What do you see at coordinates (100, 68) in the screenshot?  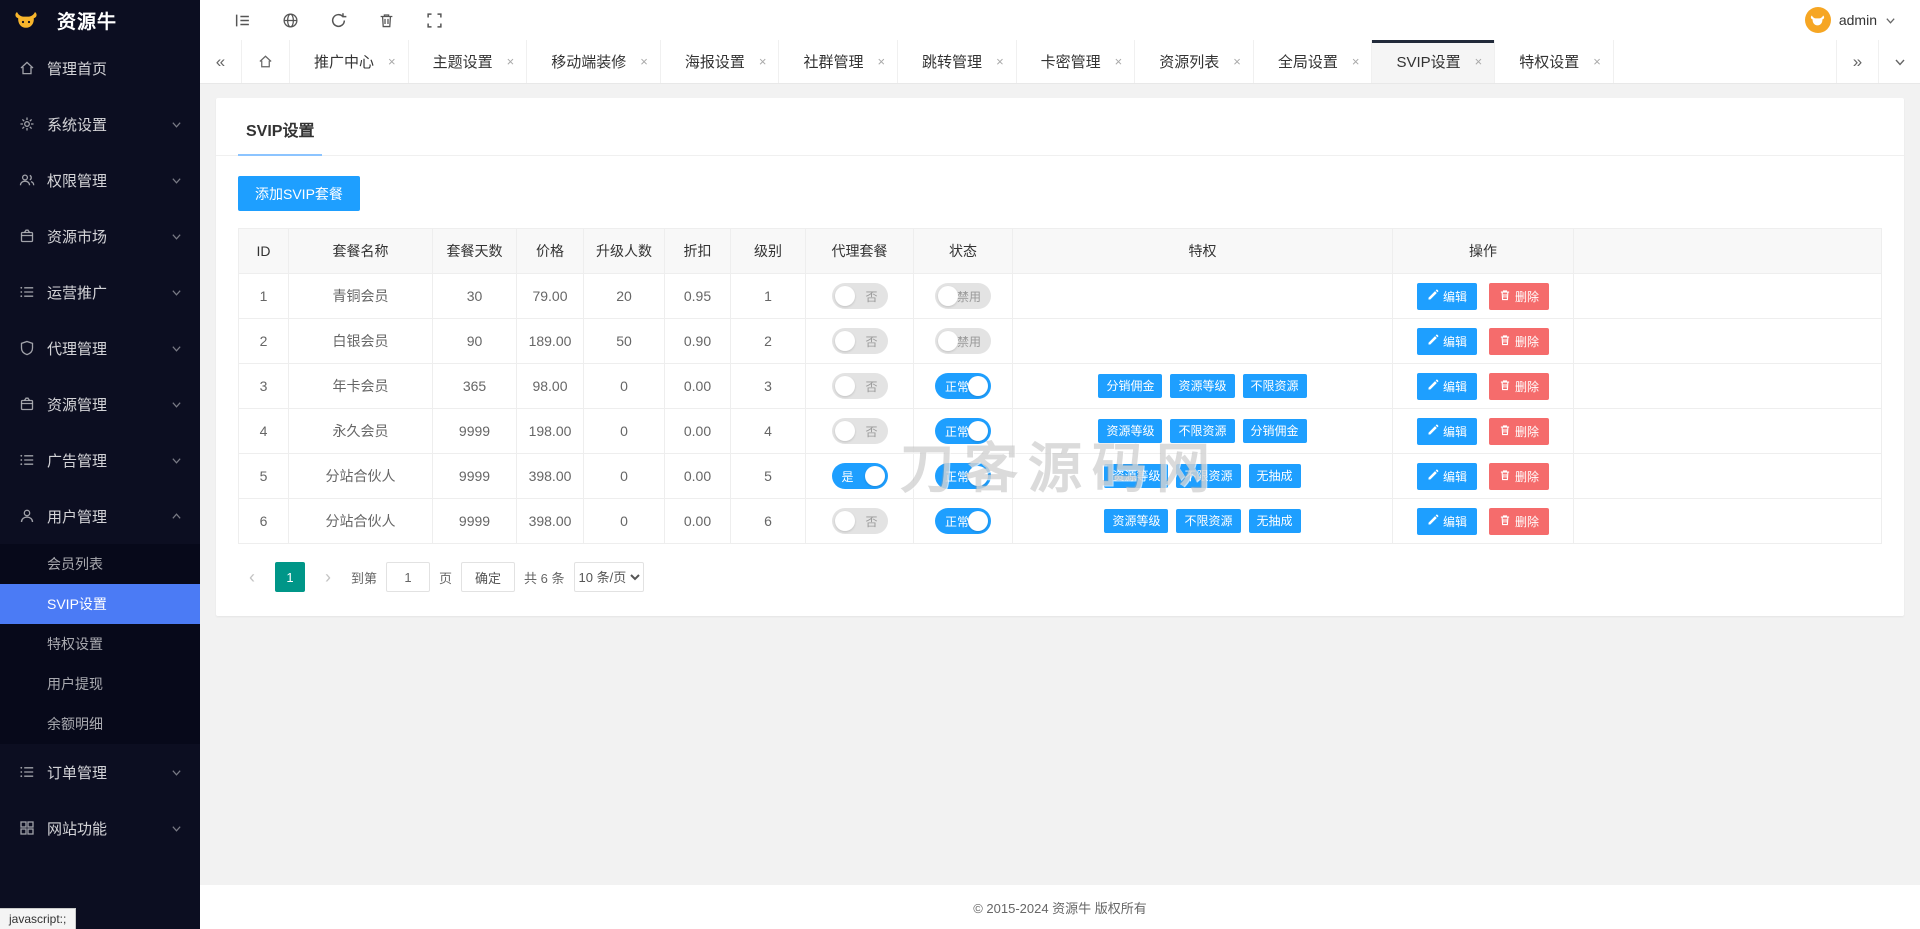 I see `sidebar-item-0: 管理首页` at bounding box center [100, 68].